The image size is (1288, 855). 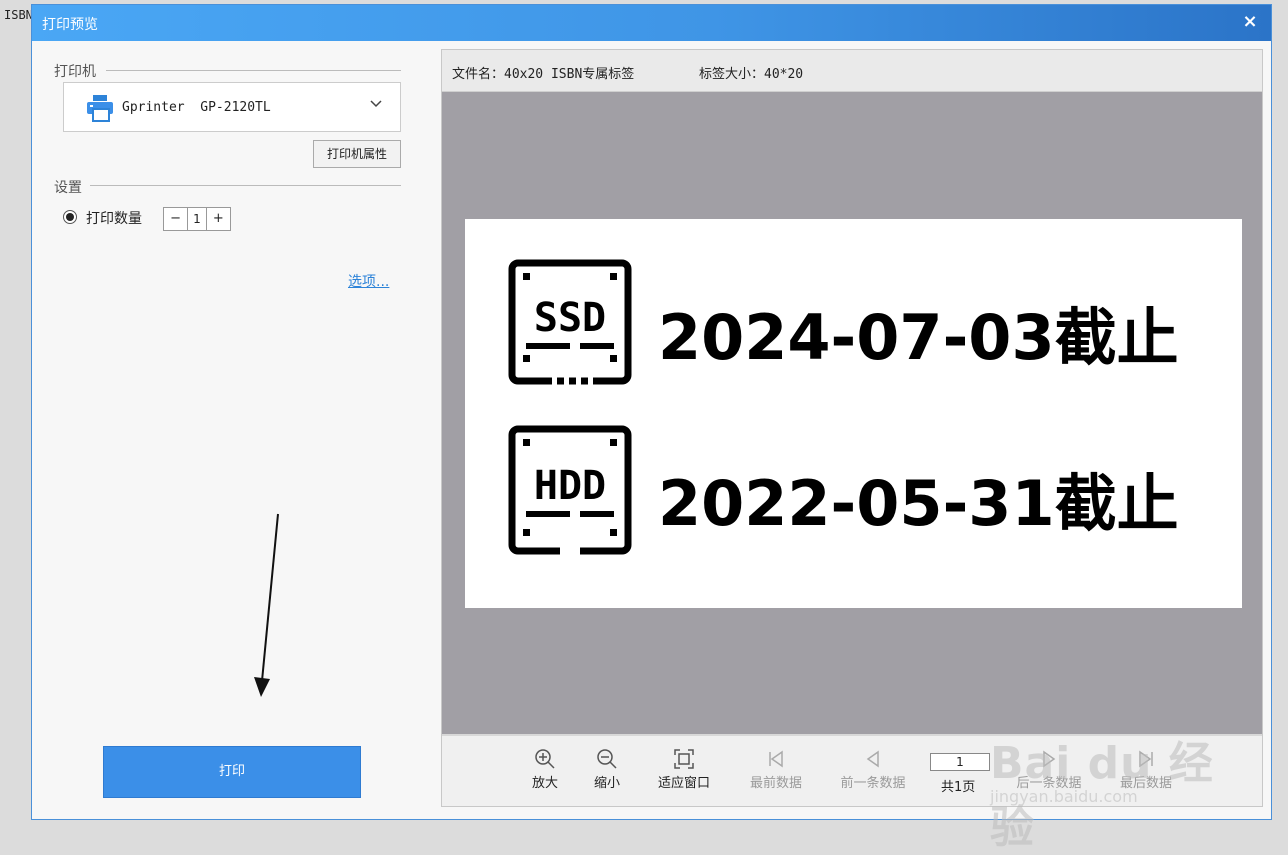 I want to click on prev-record-icon, so click(x=872, y=759).